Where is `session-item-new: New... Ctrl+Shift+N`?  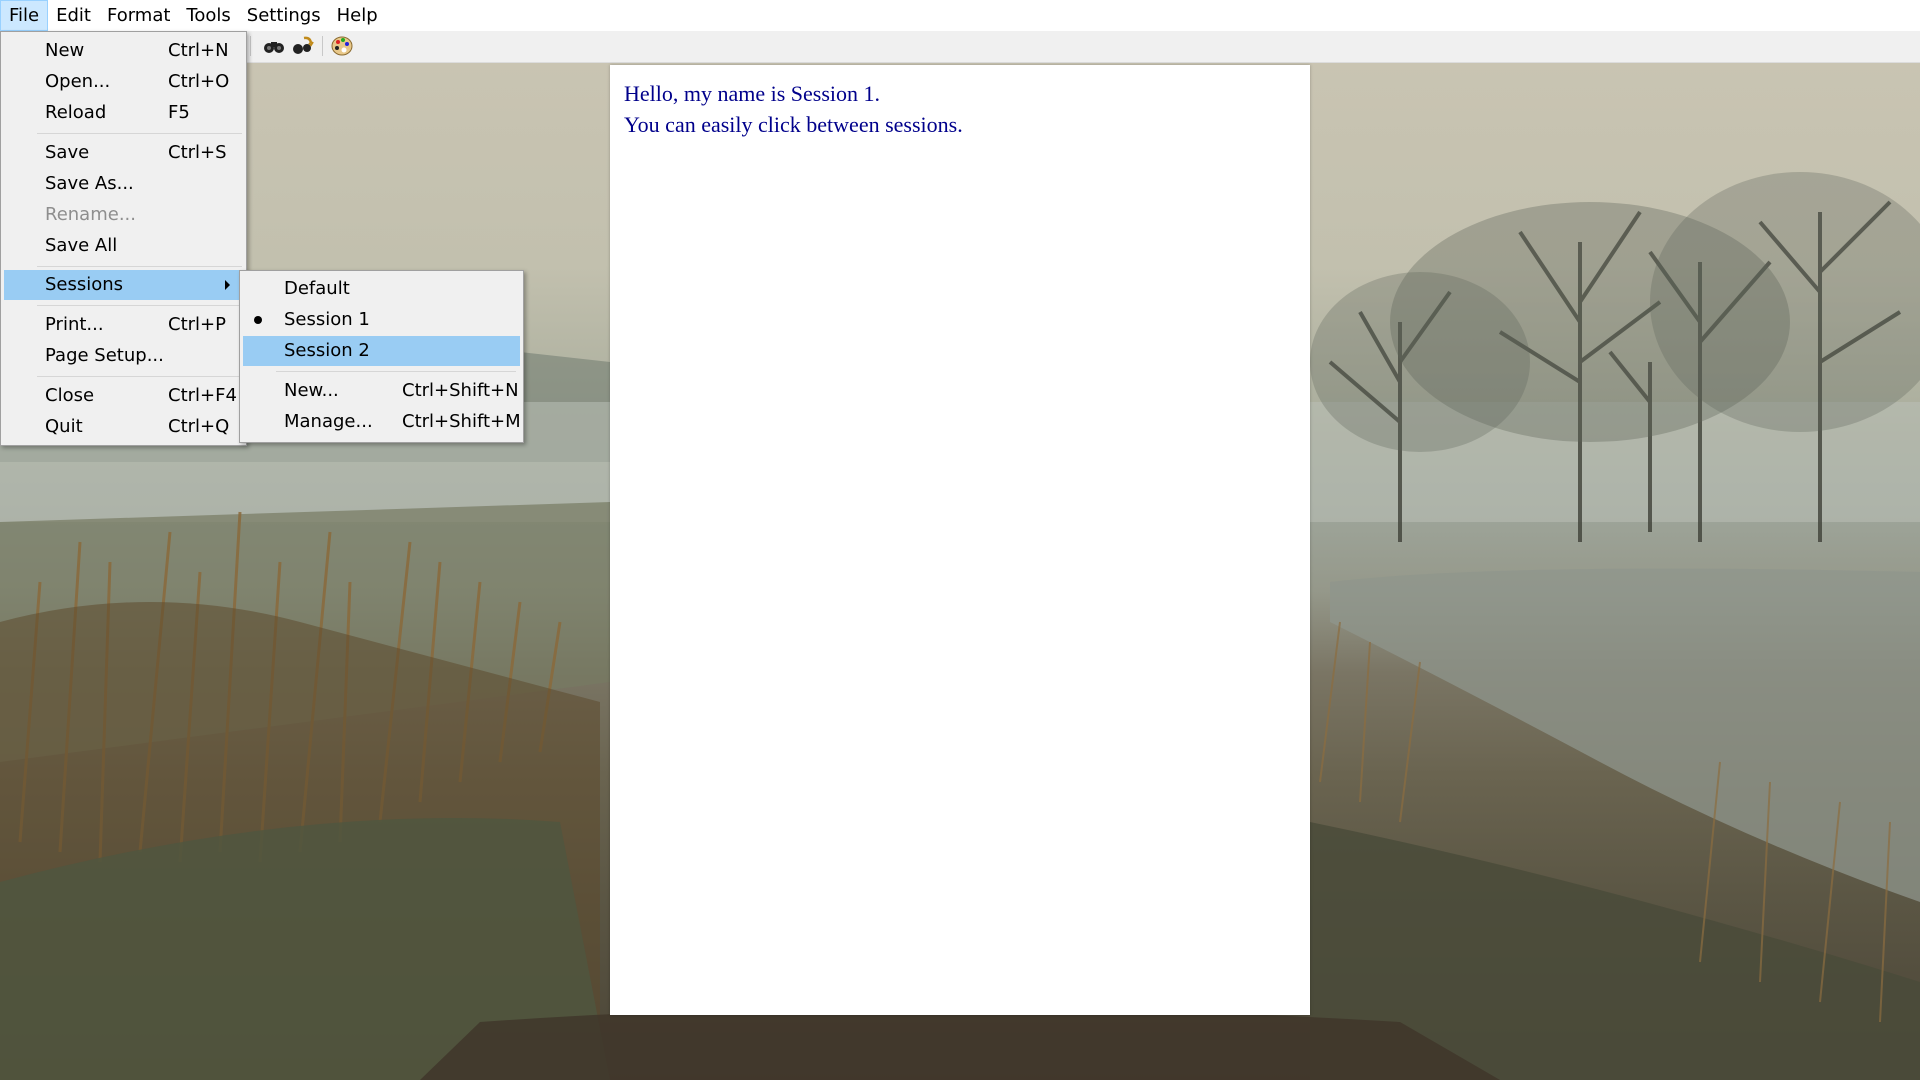 session-item-new: New... Ctrl+Shift+N is located at coordinates (381, 391).